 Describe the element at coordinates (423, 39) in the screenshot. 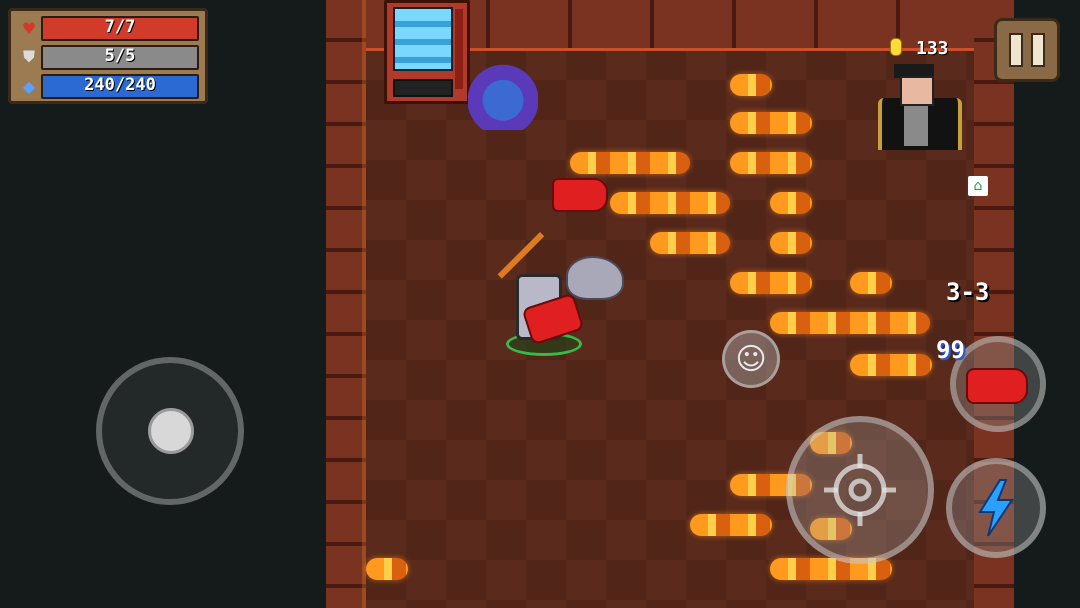

I see `vending-machine-window` at that location.